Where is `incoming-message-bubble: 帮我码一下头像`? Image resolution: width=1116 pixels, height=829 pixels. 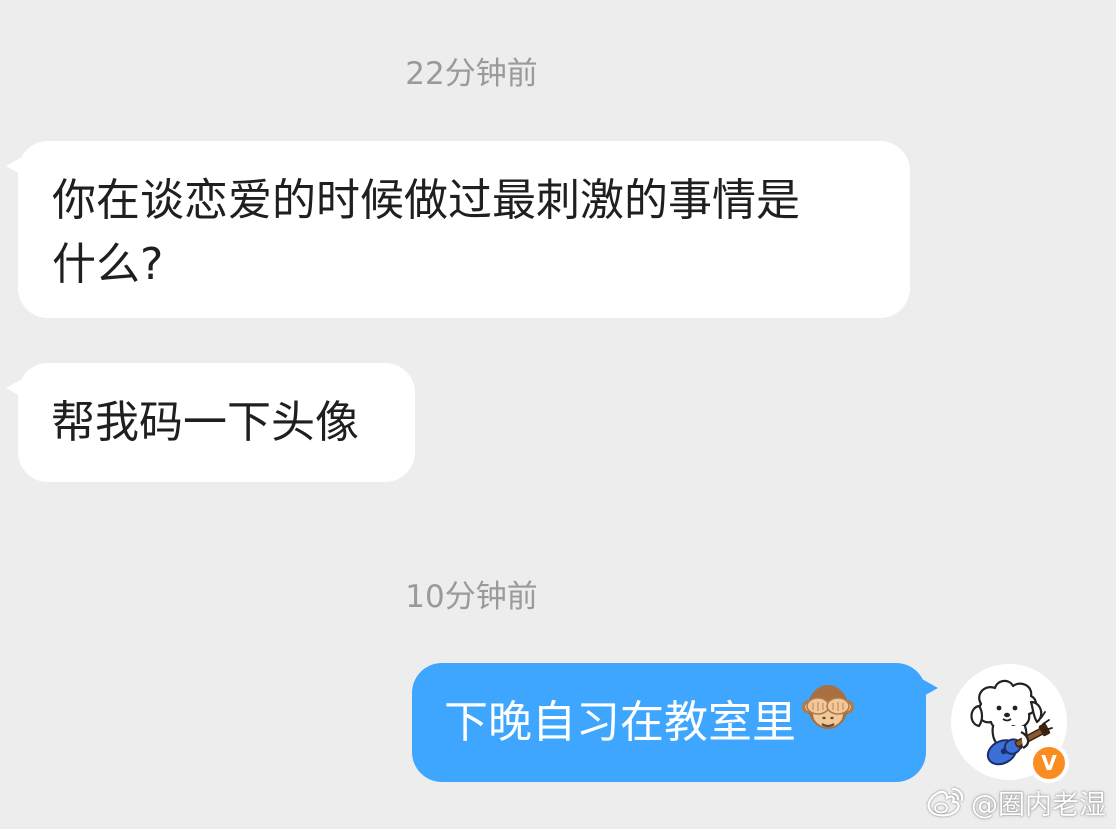
incoming-message-bubble: 帮我码一下头像 is located at coordinates (210, 422).